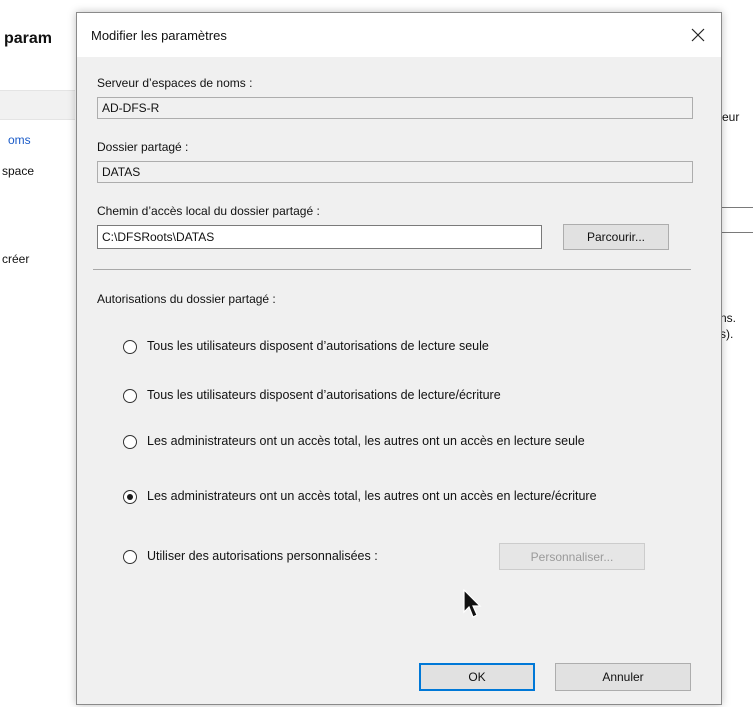 This screenshot has height=707, width=753. I want to click on permissions-label: Autorisations du dossier partagé :, so click(186, 299).